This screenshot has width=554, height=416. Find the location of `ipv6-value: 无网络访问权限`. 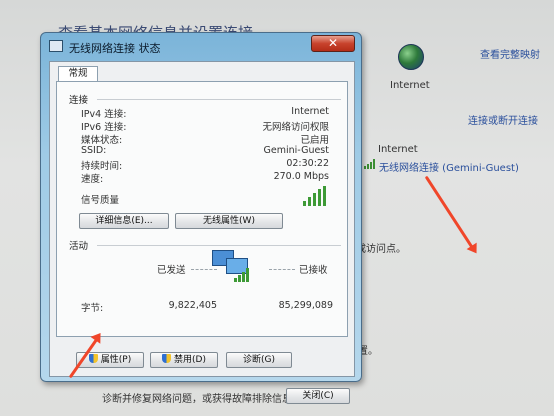

ipv6-value: 无网络访问权限 is located at coordinates (295, 127).